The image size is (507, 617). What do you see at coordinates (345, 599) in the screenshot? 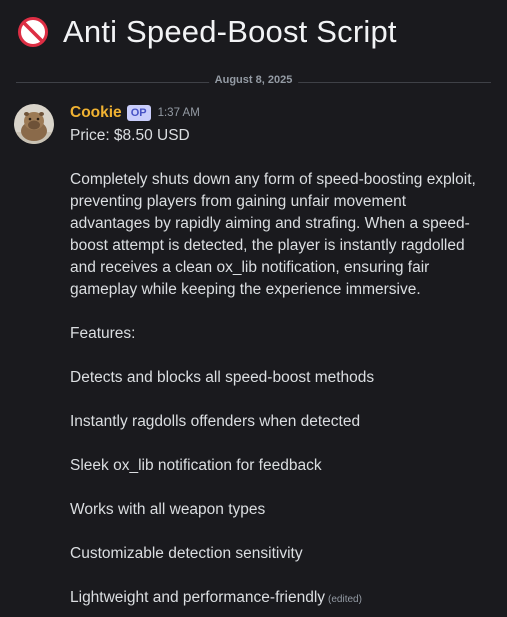
I see `edited-label: (edited)` at bounding box center [345, 599].